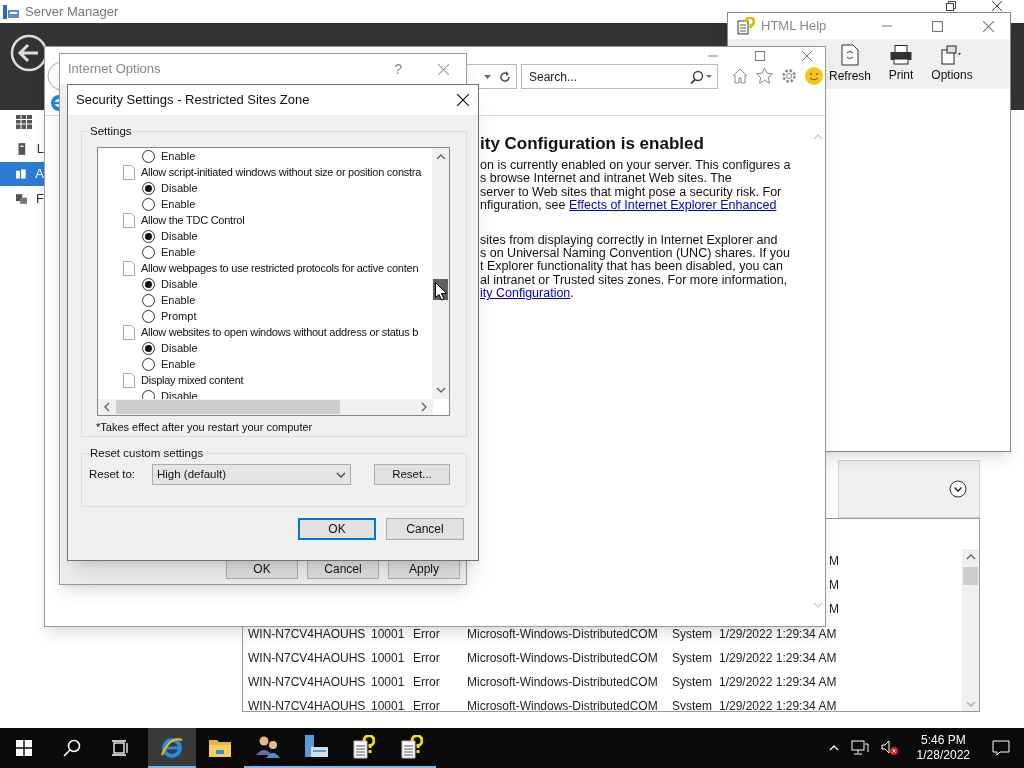  What do you see at coordinates (951, 6) in the screenshot?
I see `restore-icon` at bounding box center [951, 6].